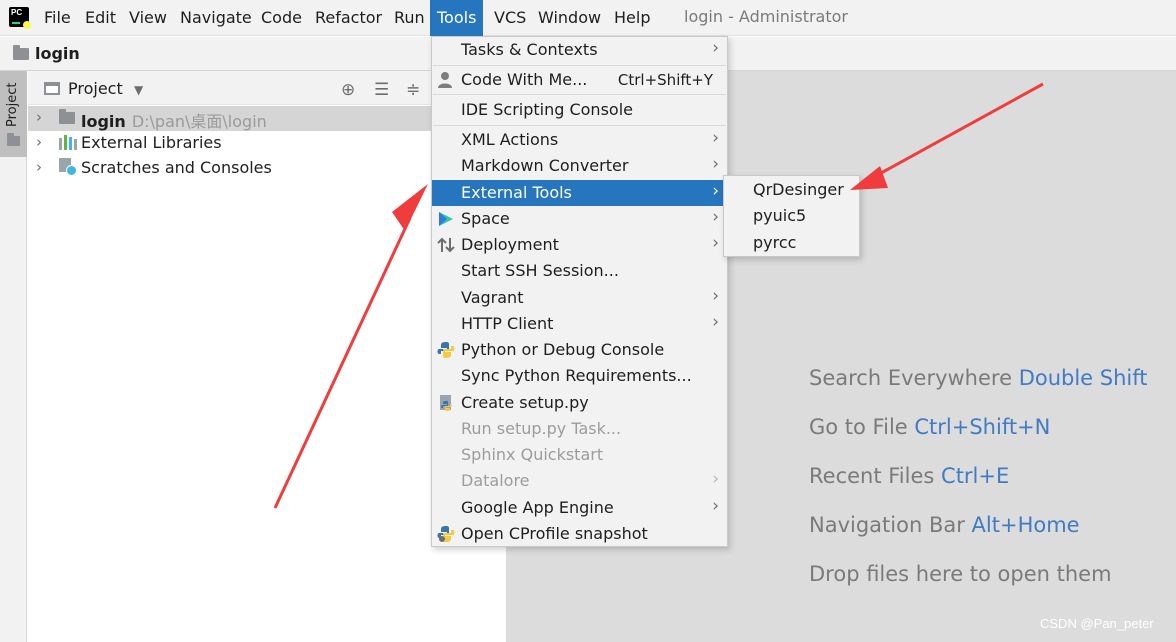 The width and height of the screenshot is (1176, 642). Describe the element at coordinates (445, 80) in the screenshot. I see `person-icon` at that location.